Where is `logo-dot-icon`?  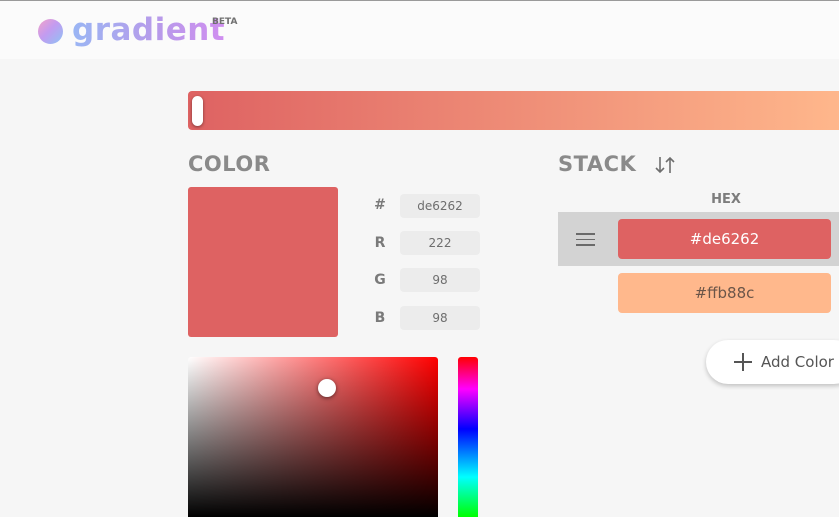
logo-dot-icon is located at coordinates (50, 31).